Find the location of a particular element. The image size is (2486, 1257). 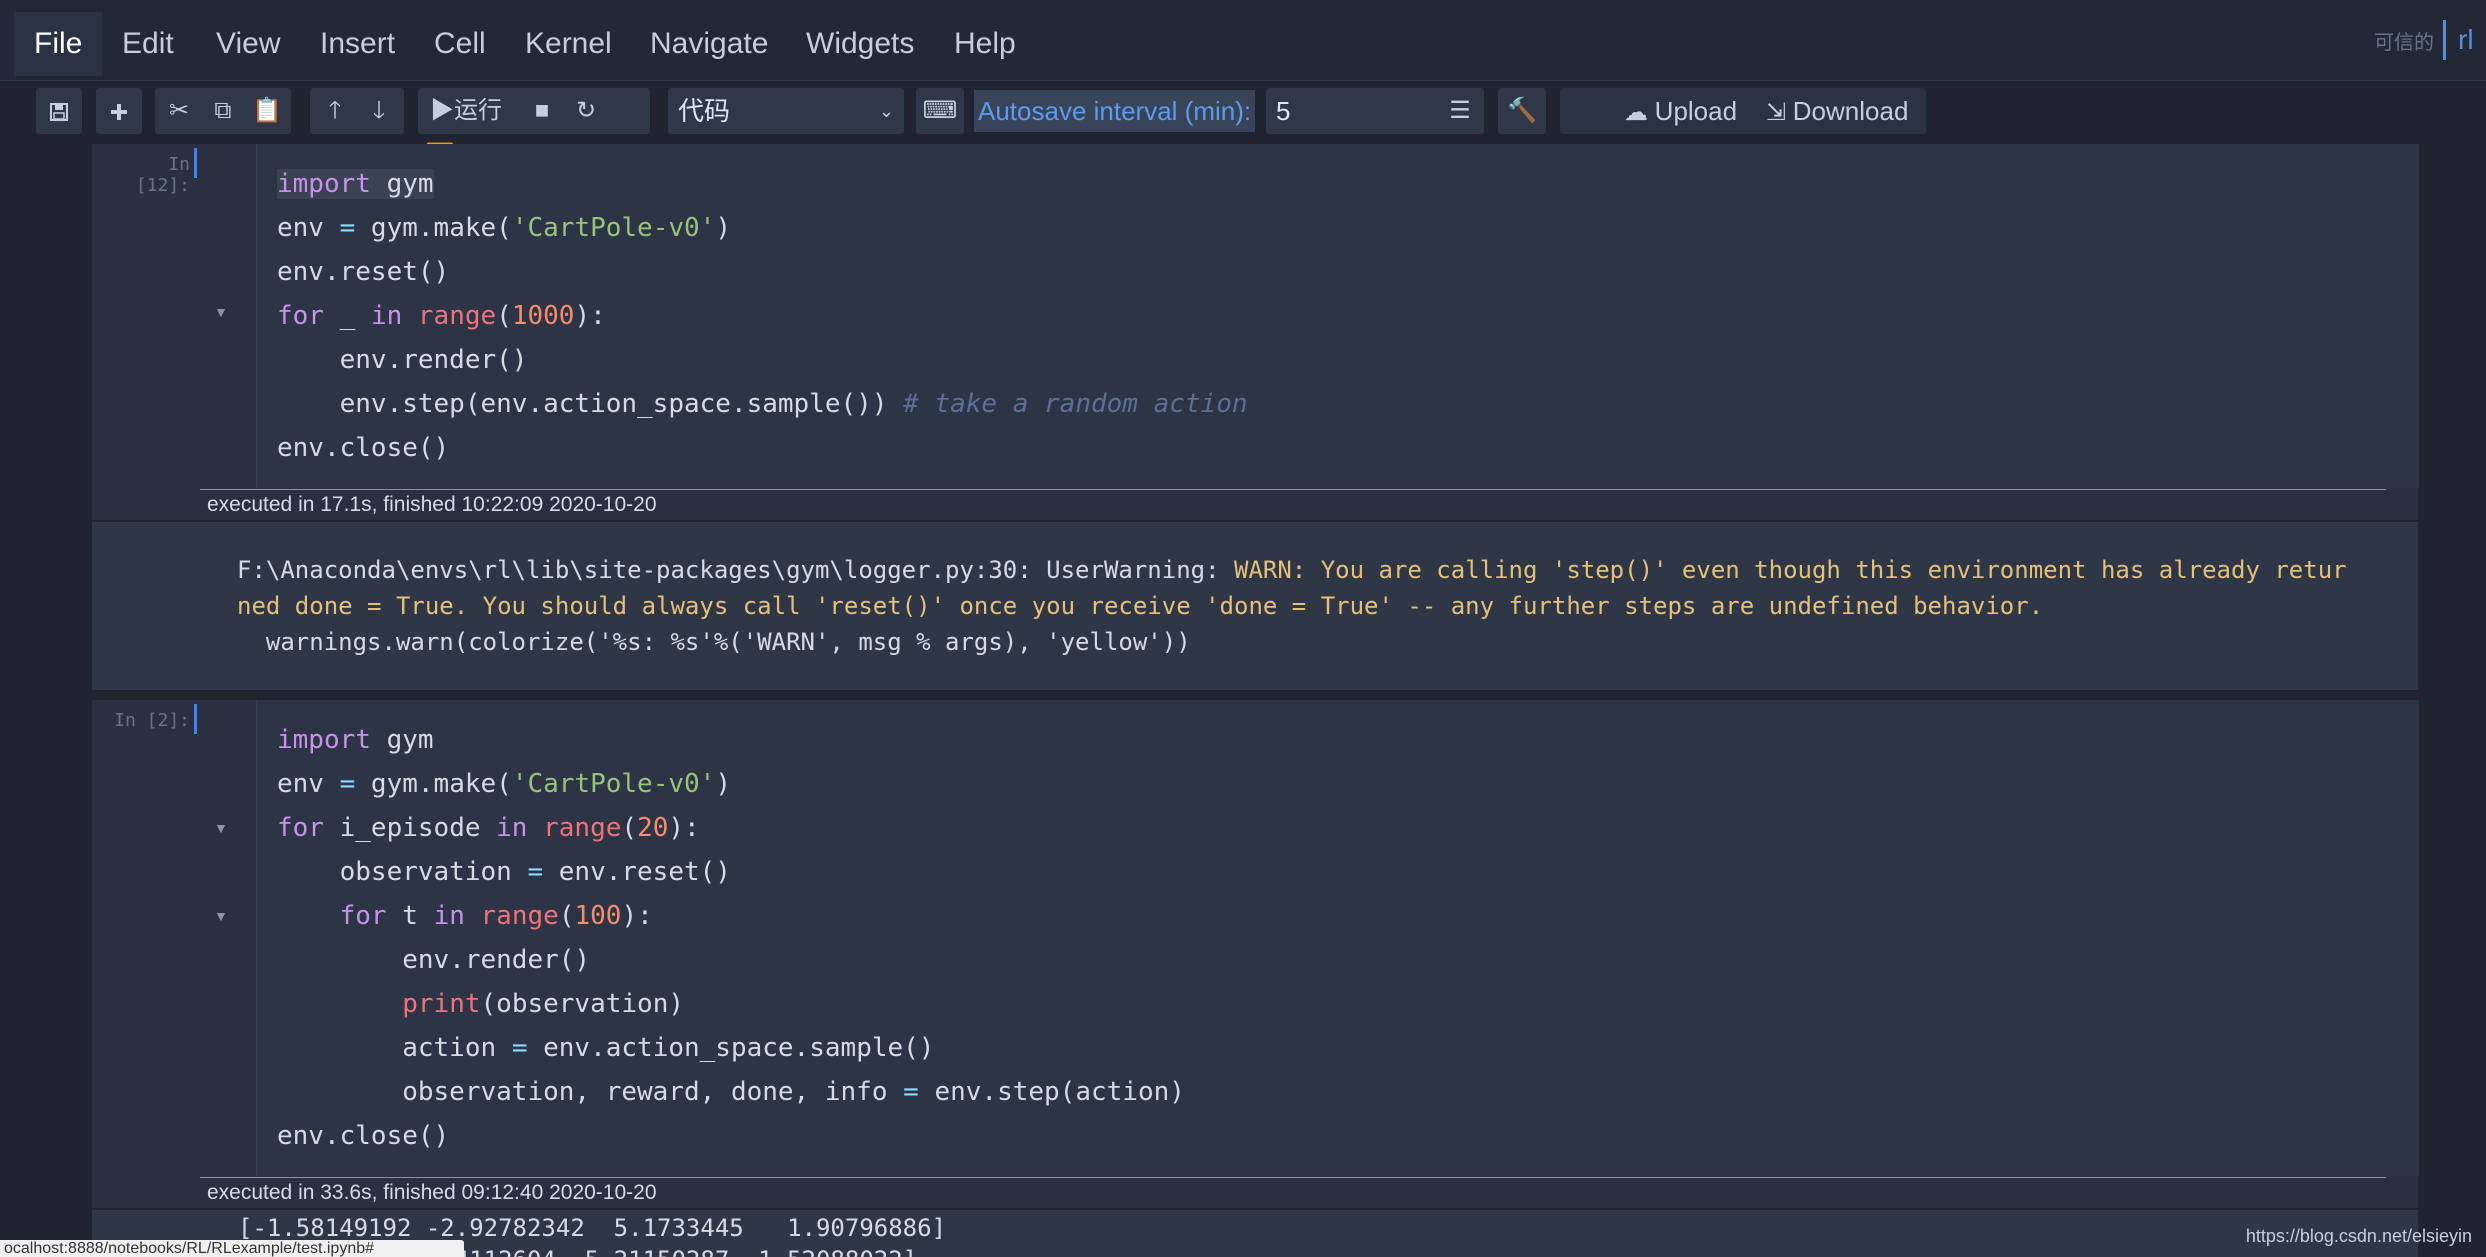

autosave-interval-select: 5 ⌄ is located at coordinates (1365, 111).